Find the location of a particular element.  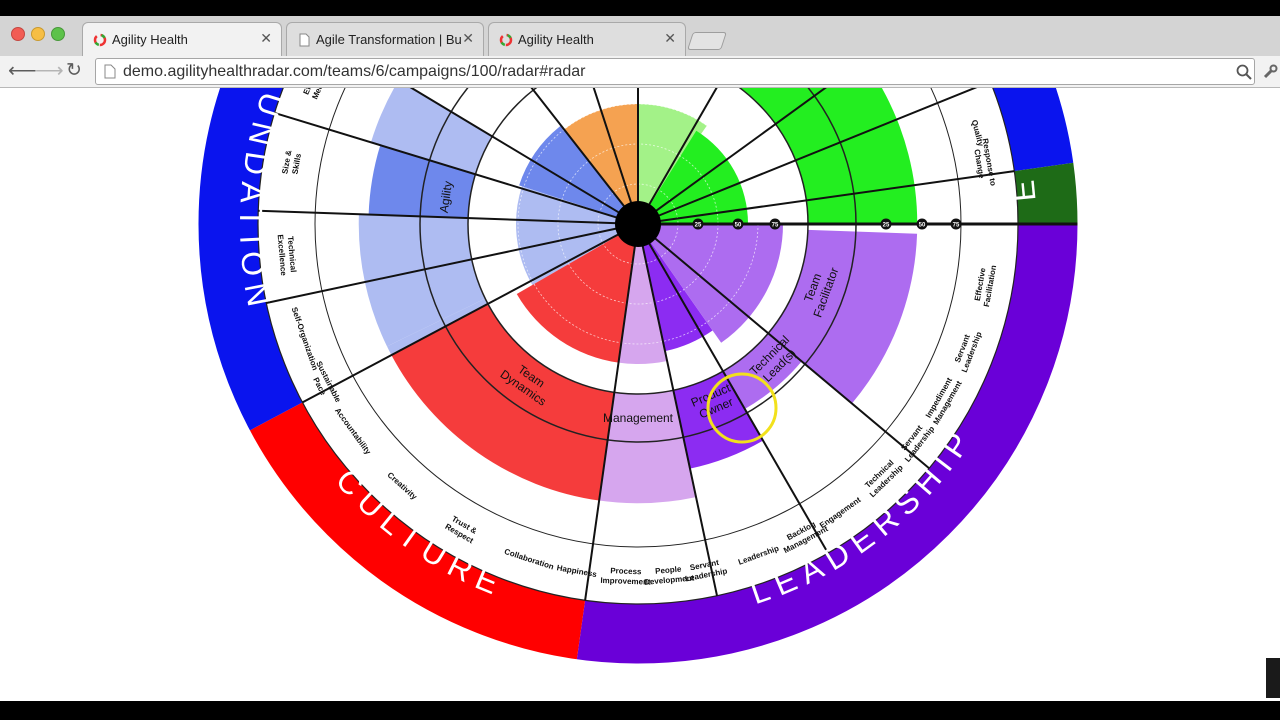

reload-icon: ↻ is located at coordinates (74, 71).